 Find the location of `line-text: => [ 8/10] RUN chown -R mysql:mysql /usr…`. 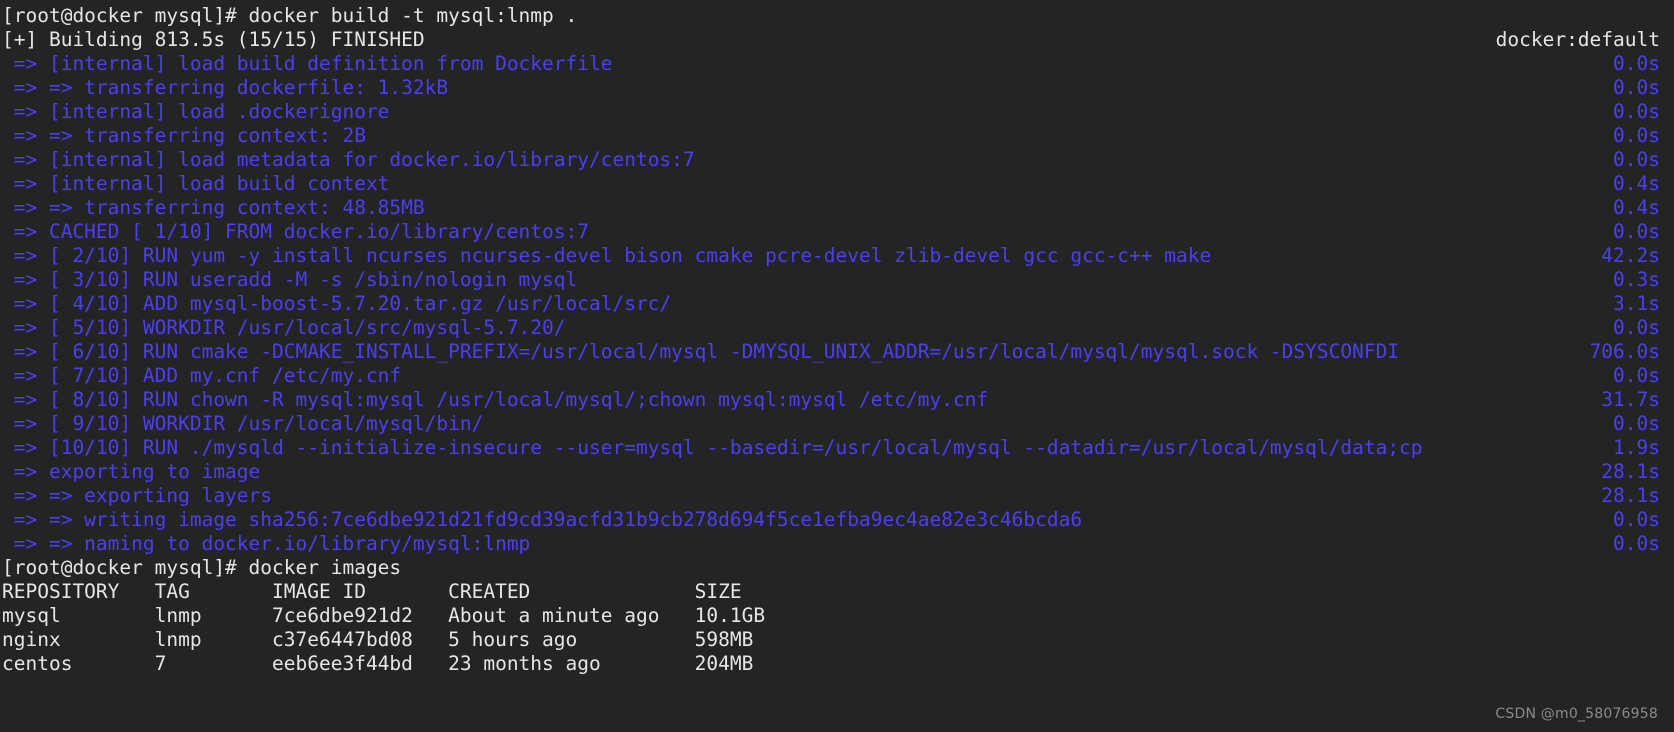

line-text: => [ 8/10] RUN chown -R mysql:mysql /usr… is located at coordinates (495, 399).